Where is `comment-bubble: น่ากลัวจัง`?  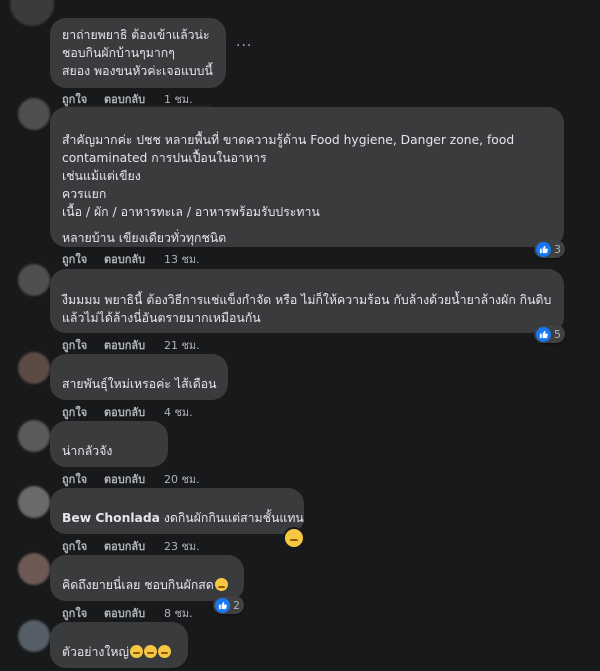 comment-bubble: น่ากลัวจัง is located at coordinates (109, 444).